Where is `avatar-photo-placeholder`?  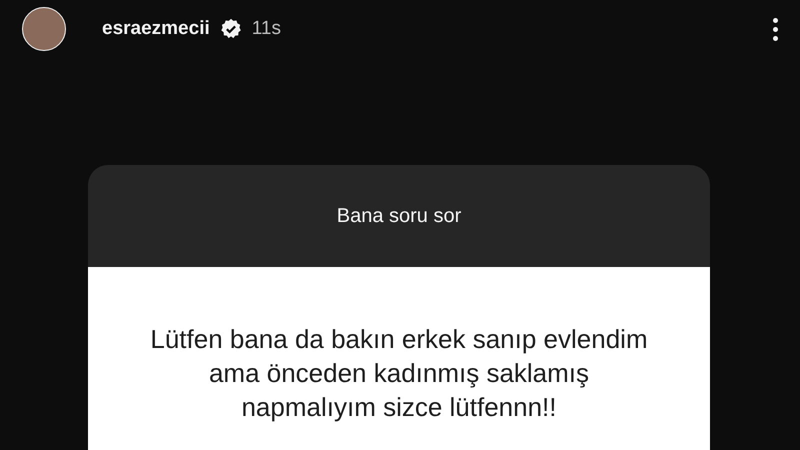
avatar-photo-placeholder is located at coordinates (44, 29).